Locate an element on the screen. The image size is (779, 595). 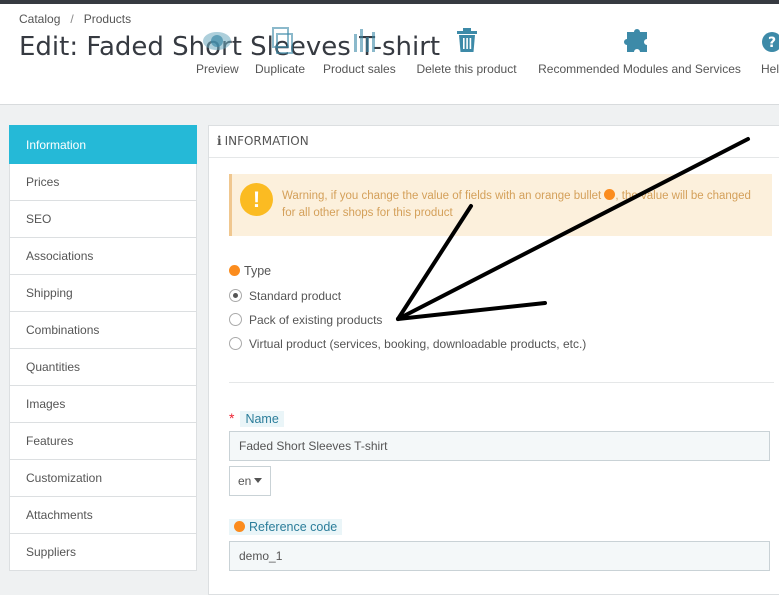
product-sales-button: Product sales is located at coordinates (359, 51).